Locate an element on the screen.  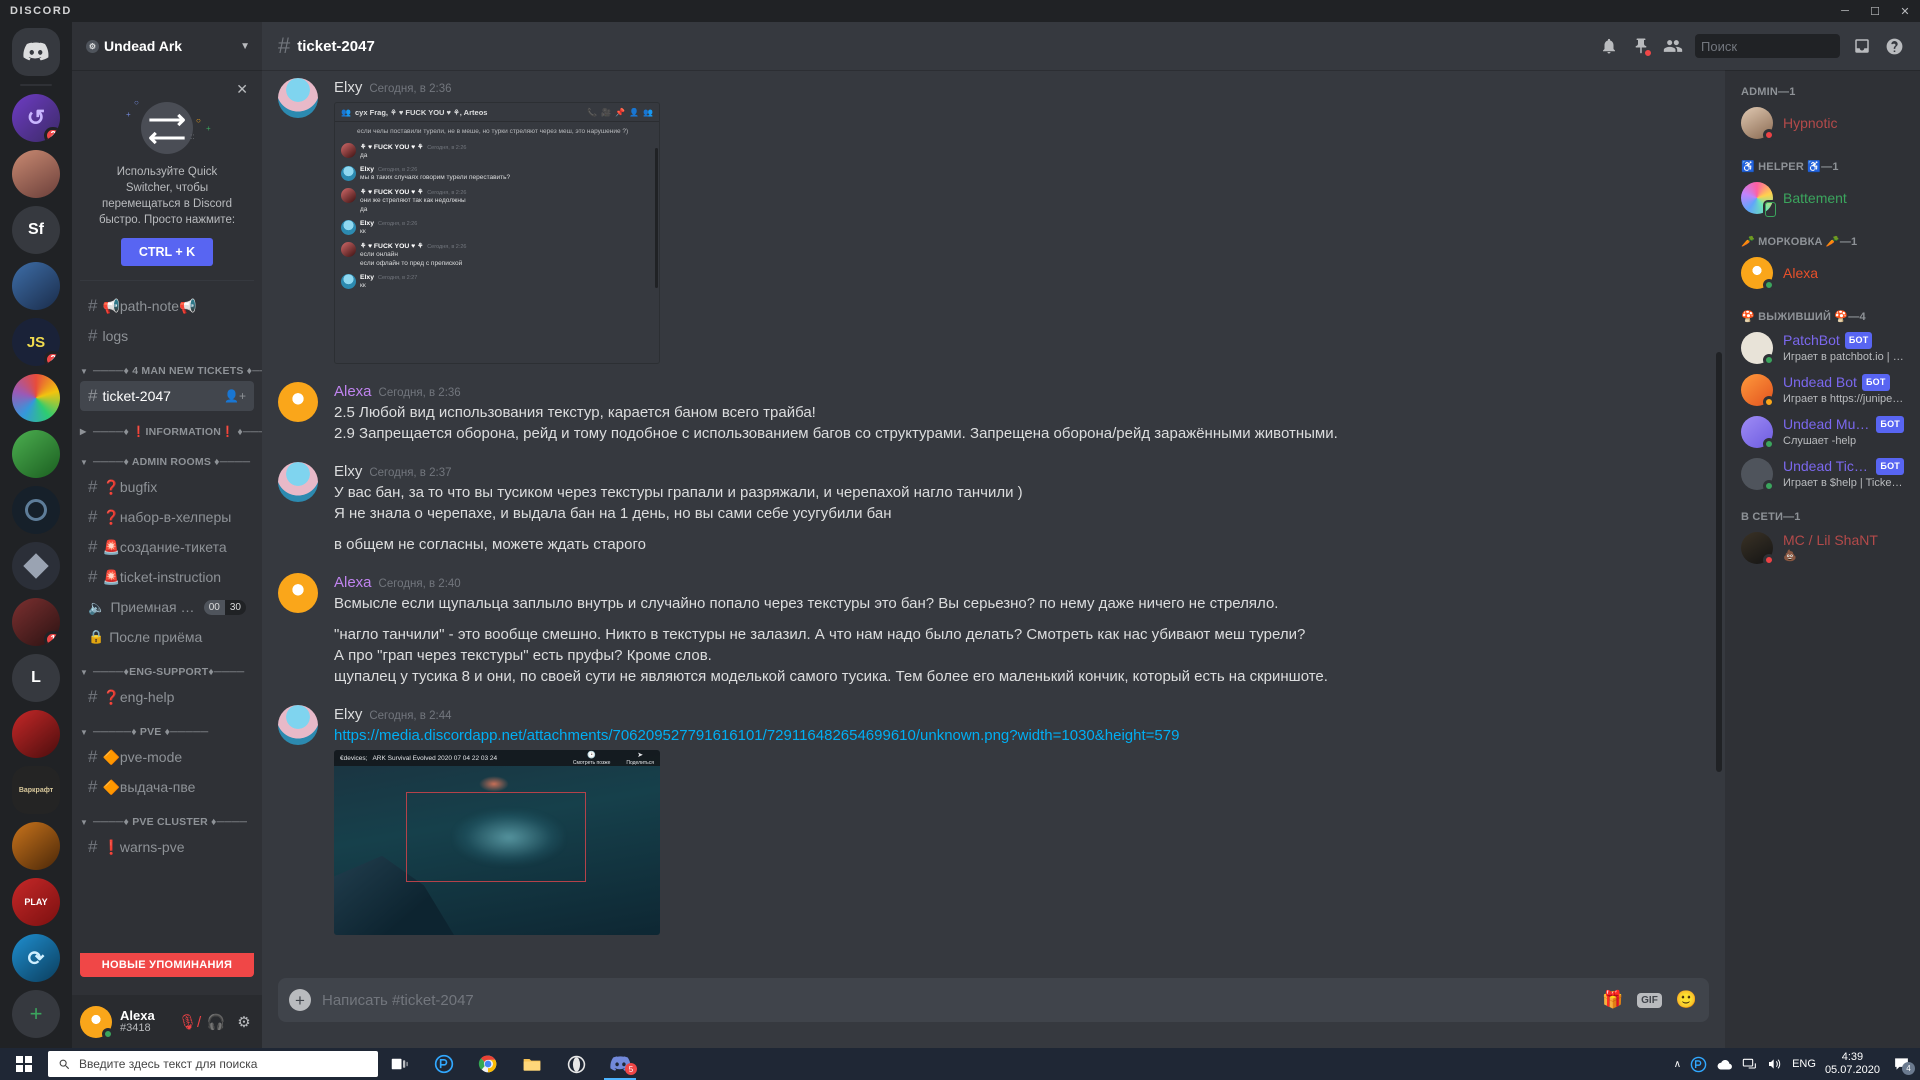
search-box is located at coordinates (1786, 46).